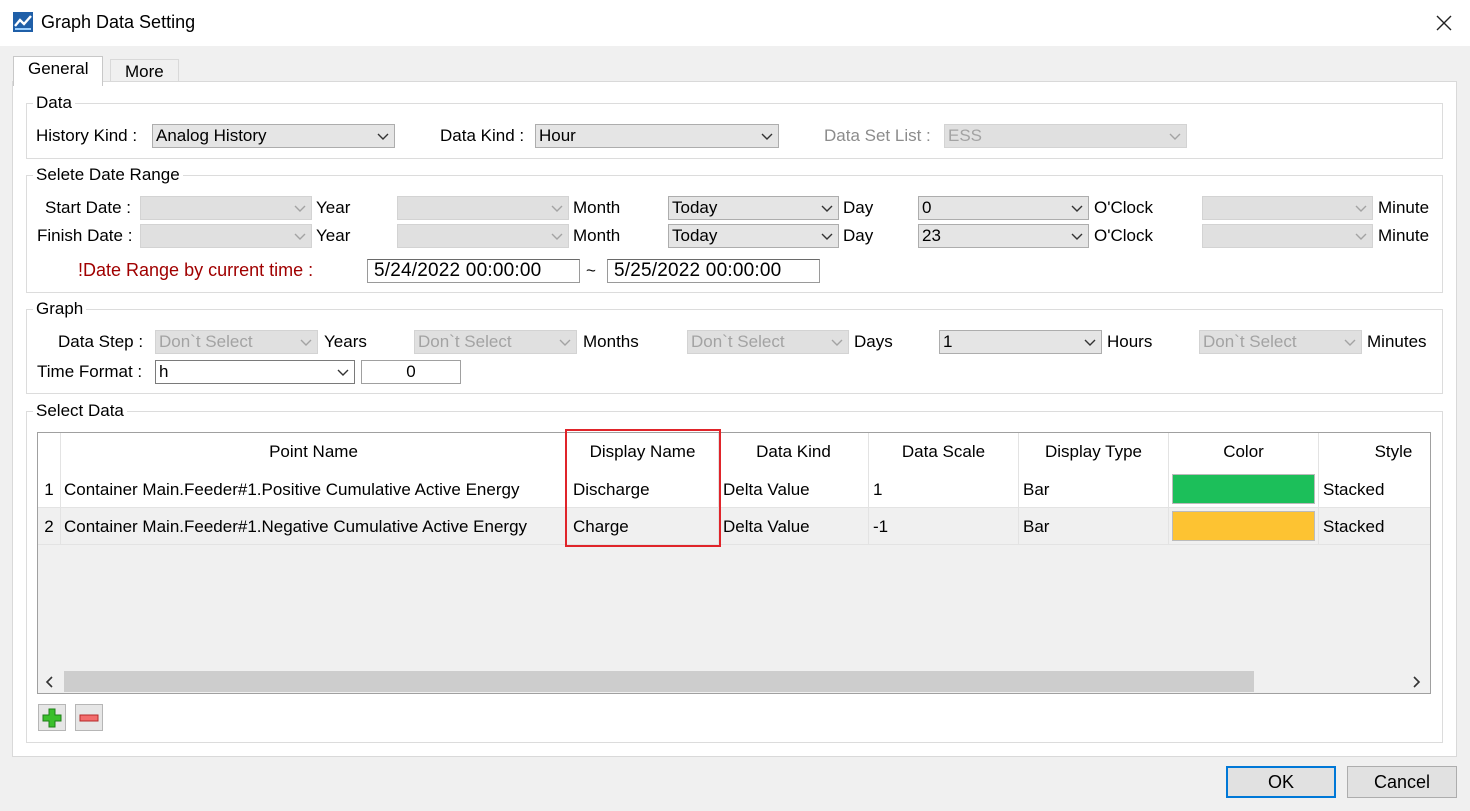 Image resolution: width=1470 pixels, height=811 pixels. What do you see at coordinates (60, 309) in the screenshot?
I see `graph-legend: Graph` at bounding box center [60, 309].